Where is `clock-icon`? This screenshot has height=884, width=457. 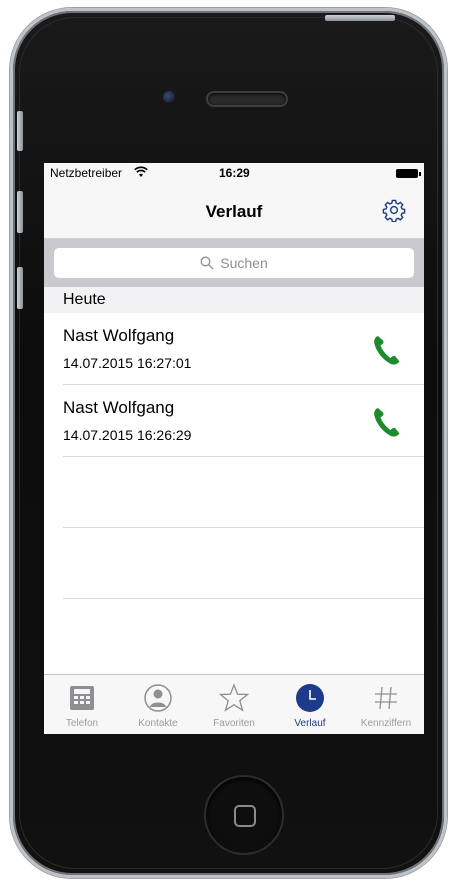 clock-icon is located at coordinates (310, 698).